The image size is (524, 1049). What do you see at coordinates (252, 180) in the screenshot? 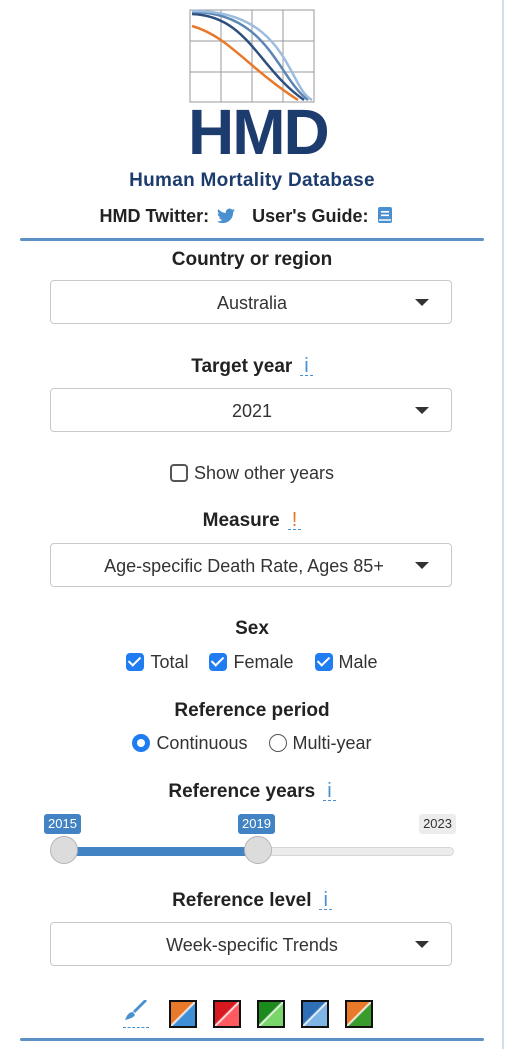
I see `database-title: Human Mortality Database` at bounding box center [252, 180].